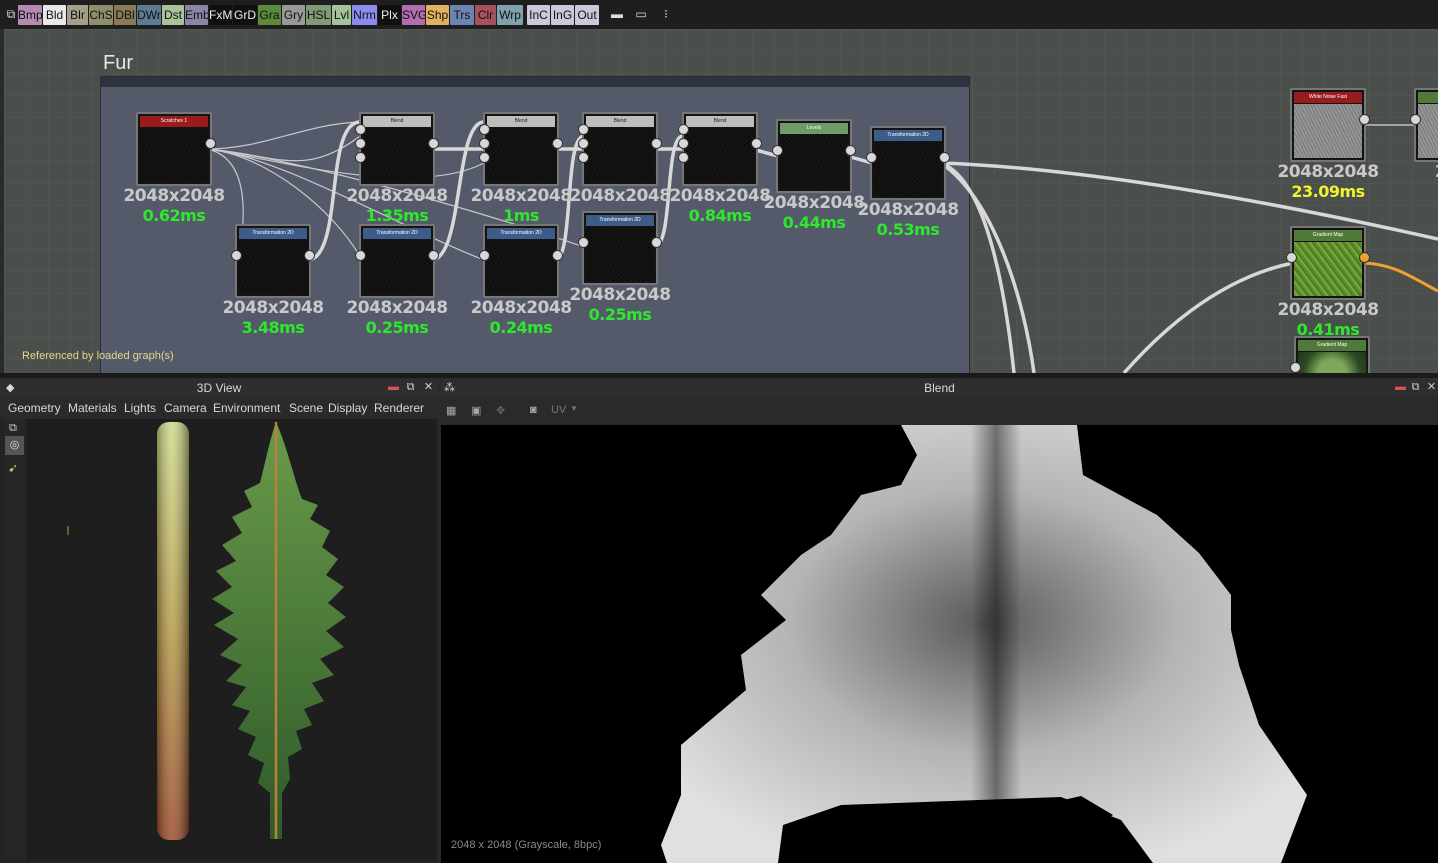 The height and width of the screenshot is (863, 1438). I want to click on comment-icon: ▬, so click(617, 14).